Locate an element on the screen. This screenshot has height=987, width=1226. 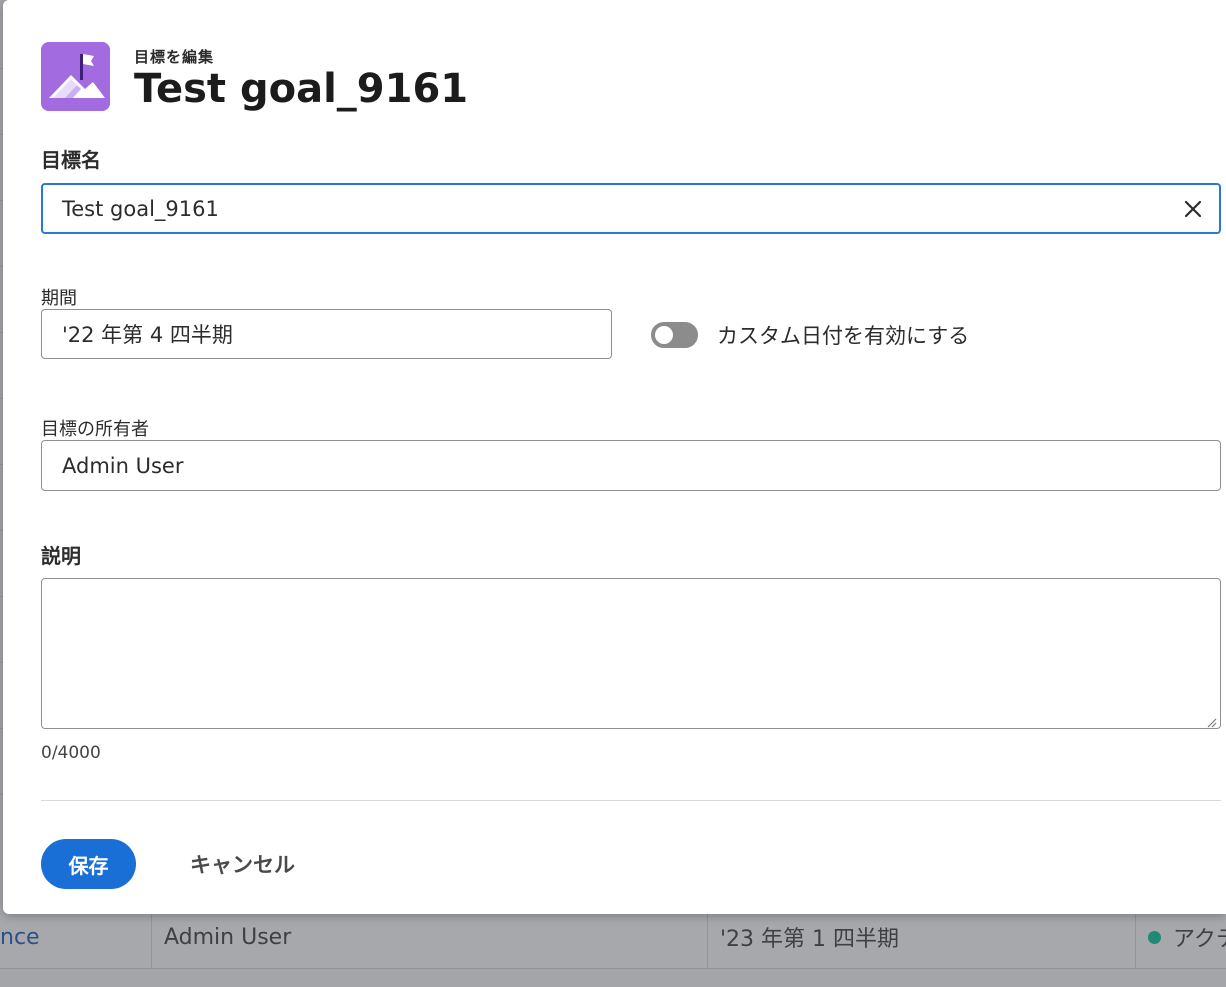
status-dot-icon is located at coordinates (1154, 937).